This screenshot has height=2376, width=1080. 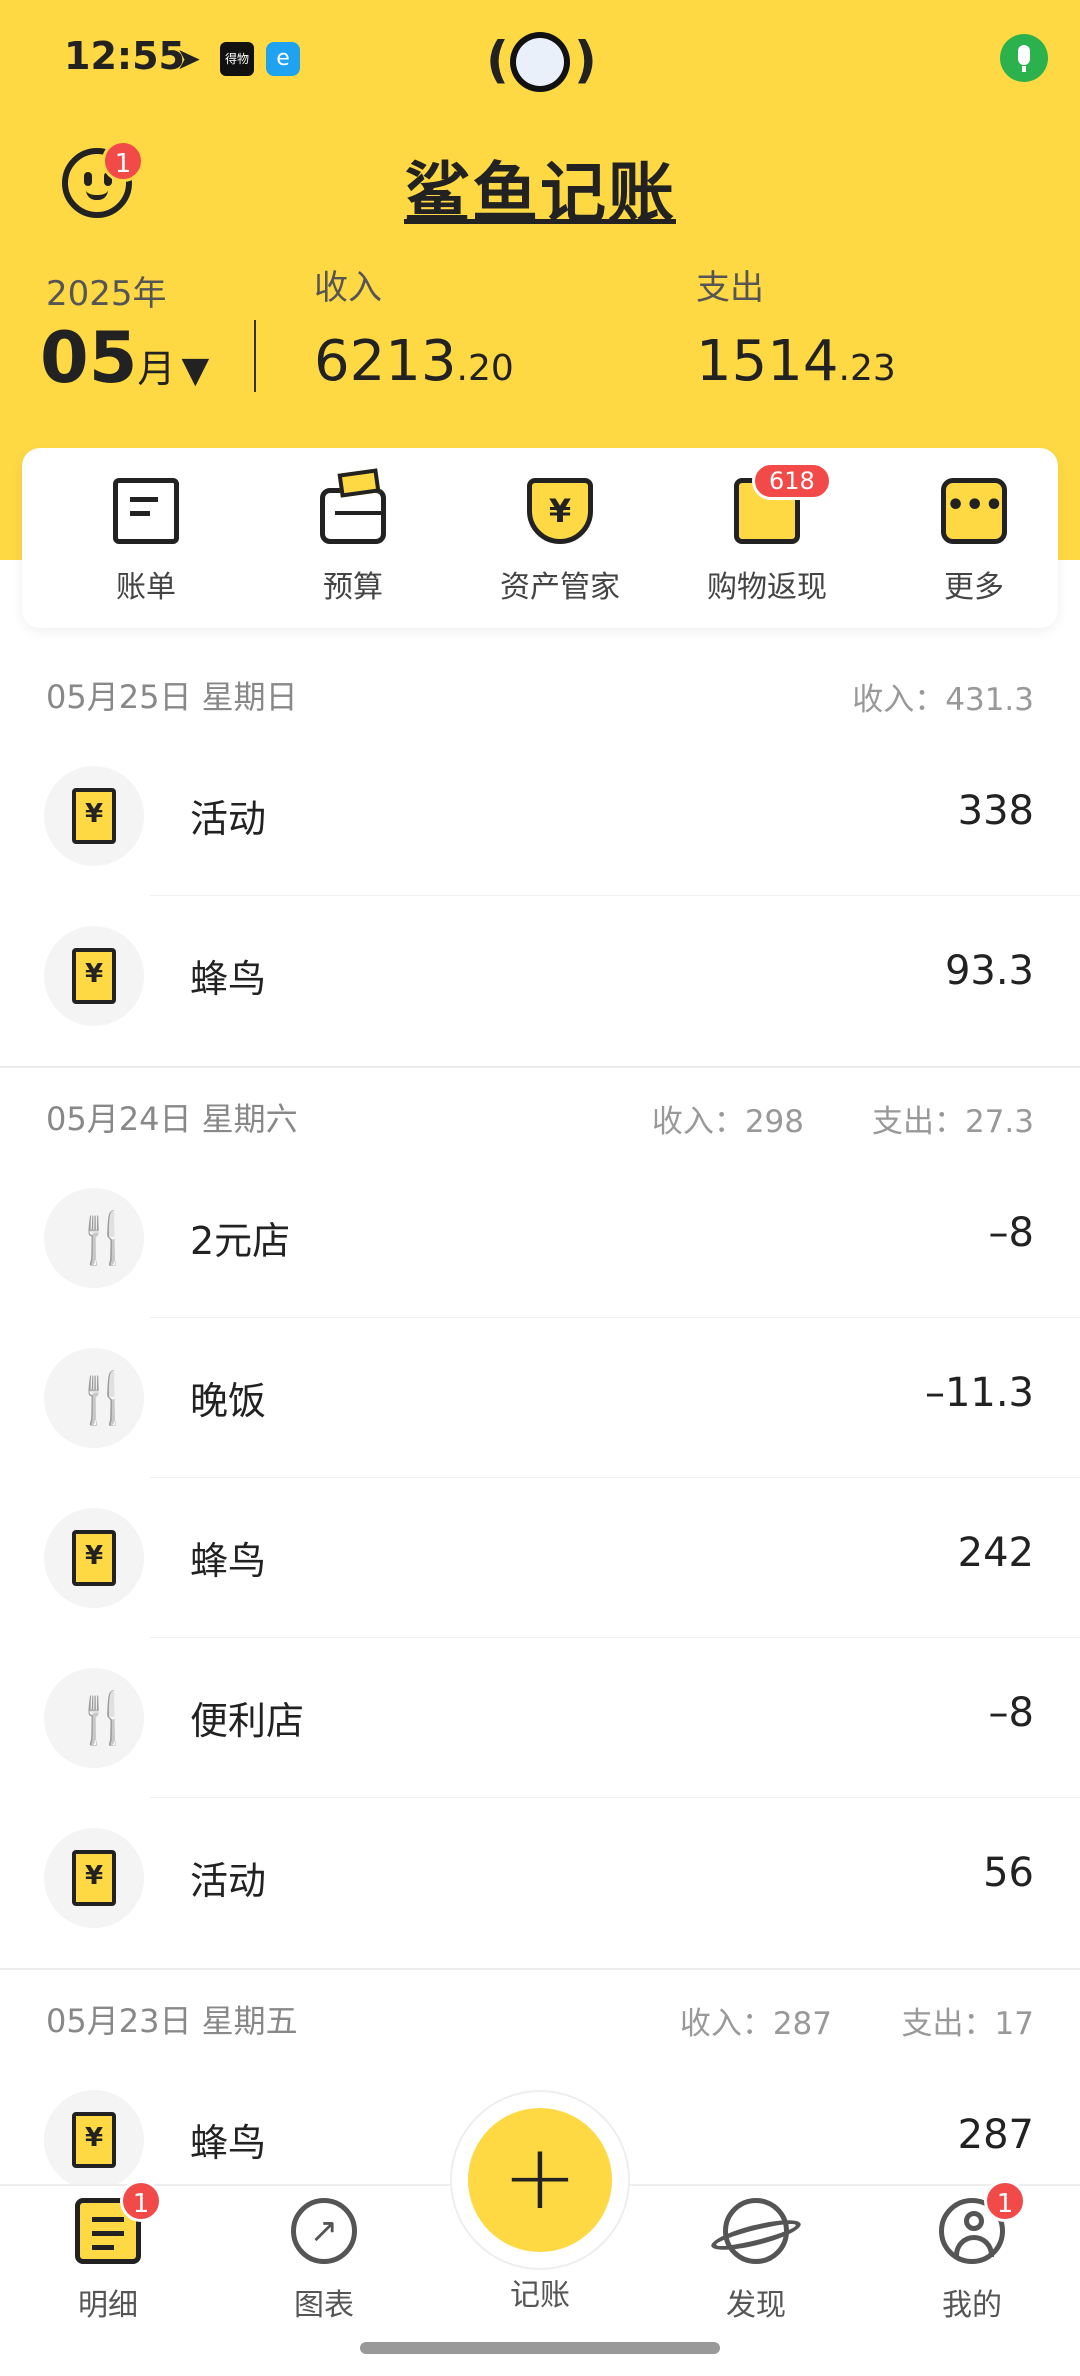 I want to click on day-income: 收入：431.3, so click(x=943, y=700).